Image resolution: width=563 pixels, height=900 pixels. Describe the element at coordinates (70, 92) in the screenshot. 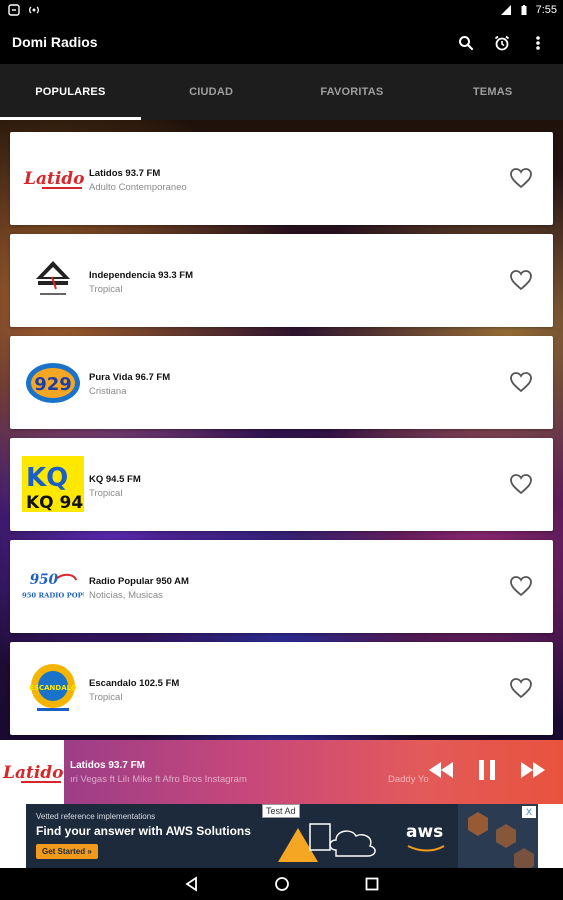

I see `tab-populares: POPULARES` at that location.